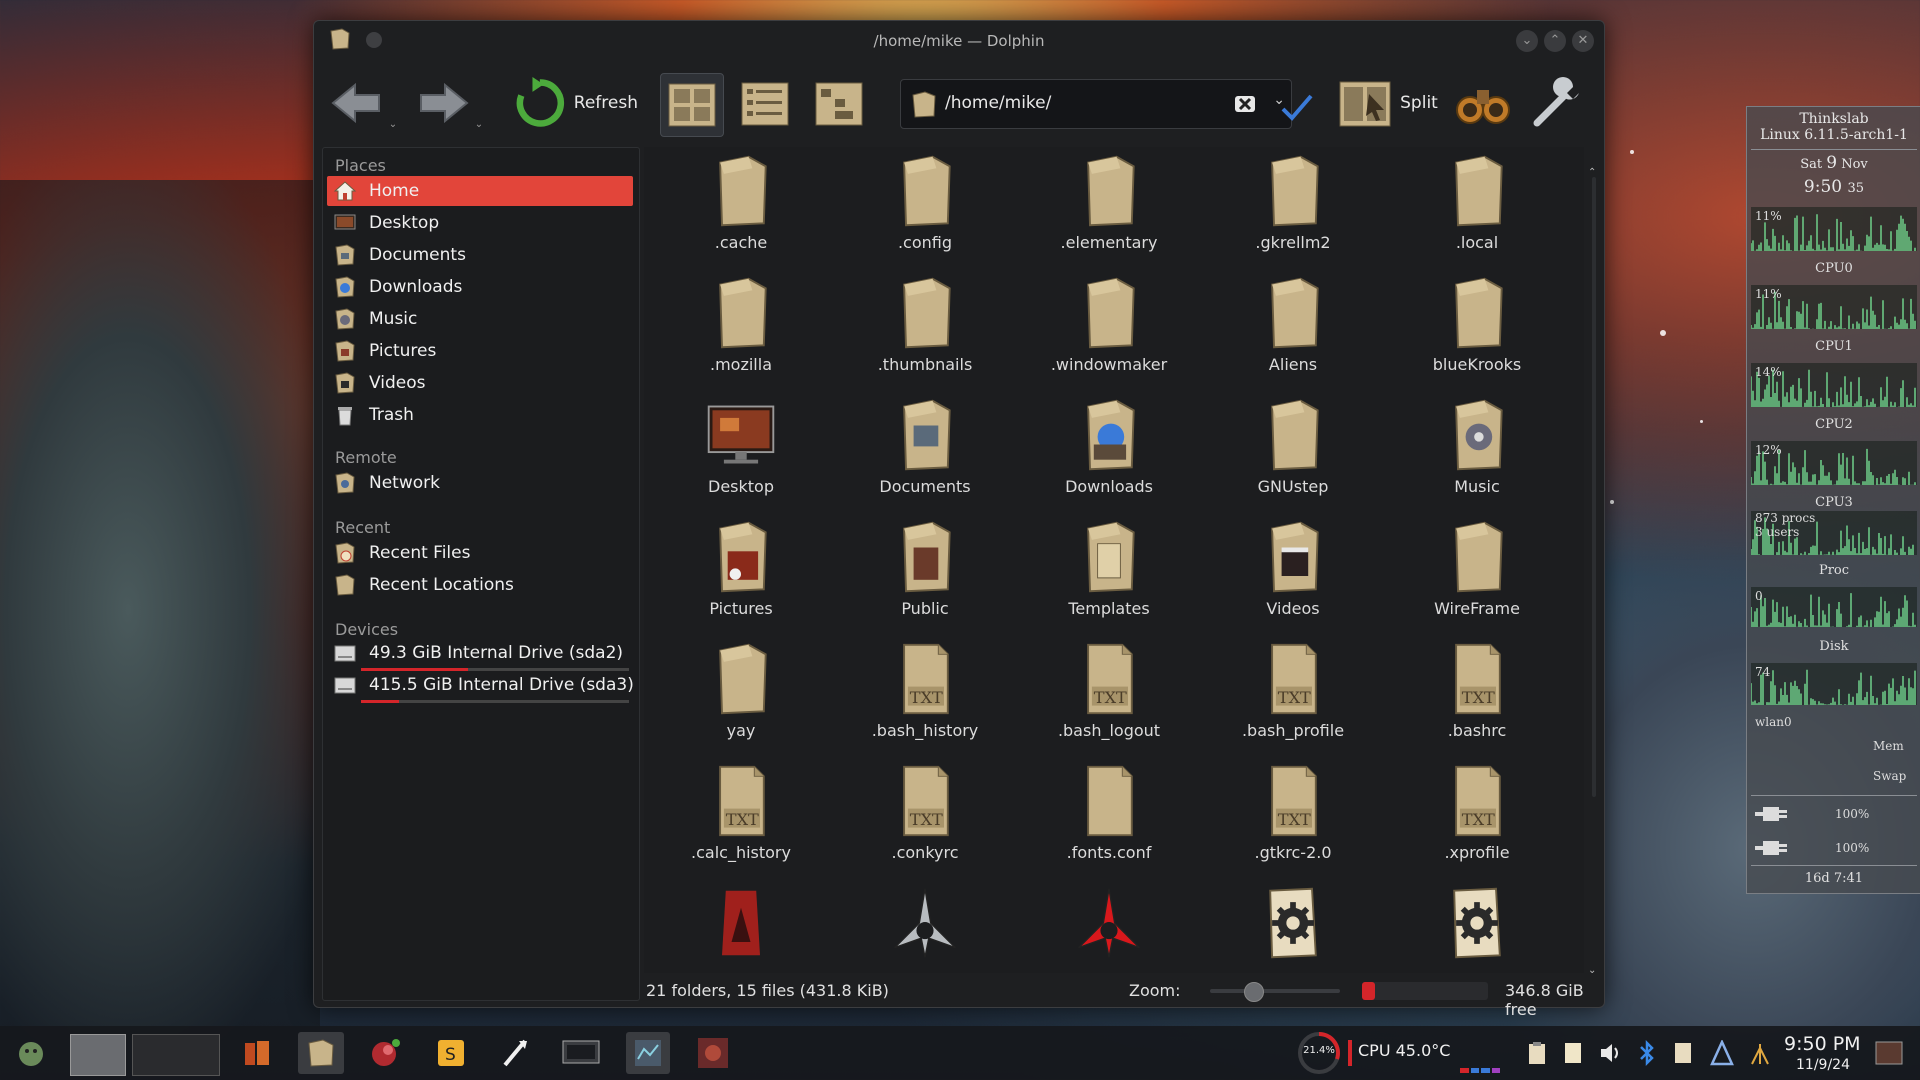 This screenshot has width=1920, height=1080. Describe the element at coordinates (480, 255) in the screenshot. I see `sidebar-item-documents: Documents` at that location.